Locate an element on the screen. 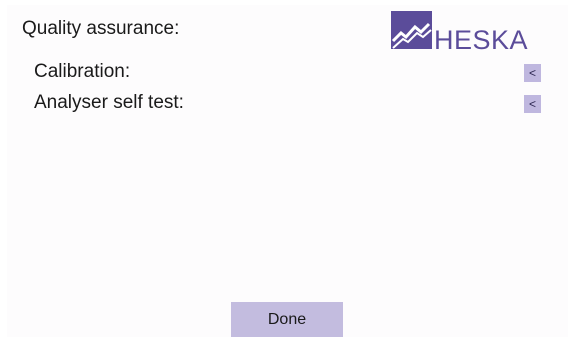 The image size is (575, 342). calibration-label: Calibration: is located at coordinates (82, 71).